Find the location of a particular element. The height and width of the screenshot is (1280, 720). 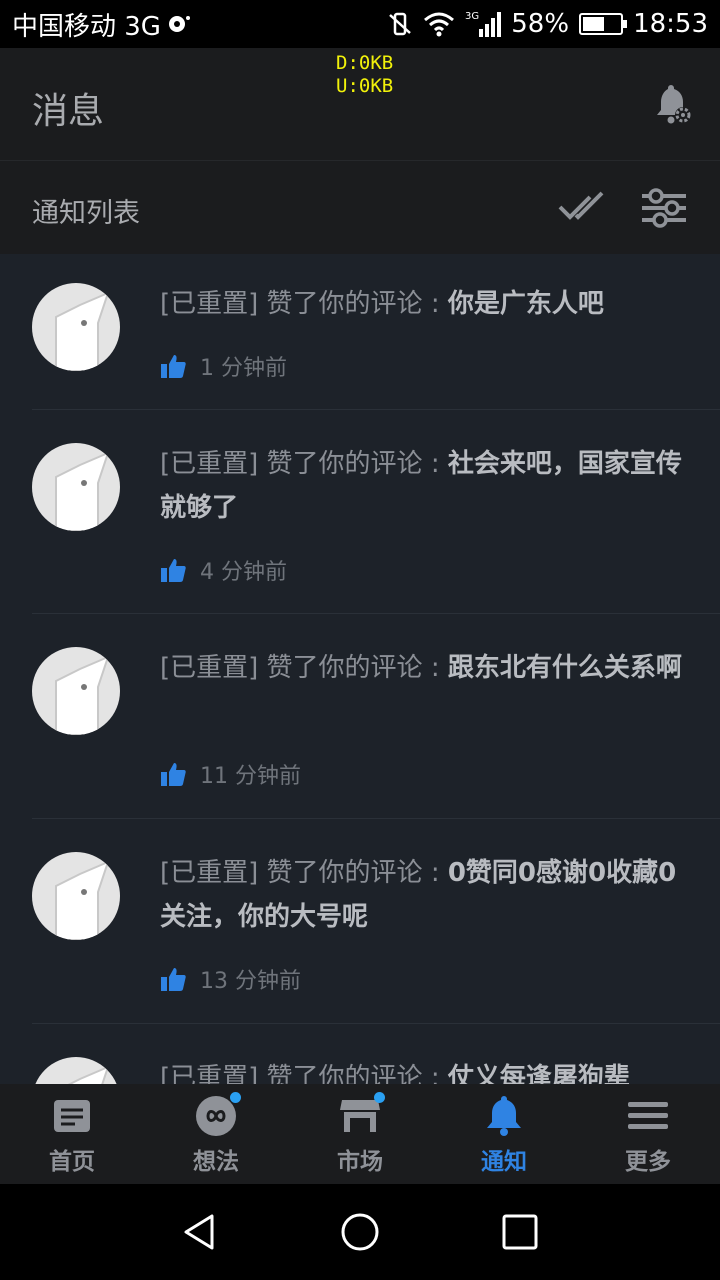

notification-meta: 1 分钟前 is located at coordinates (223, 366).